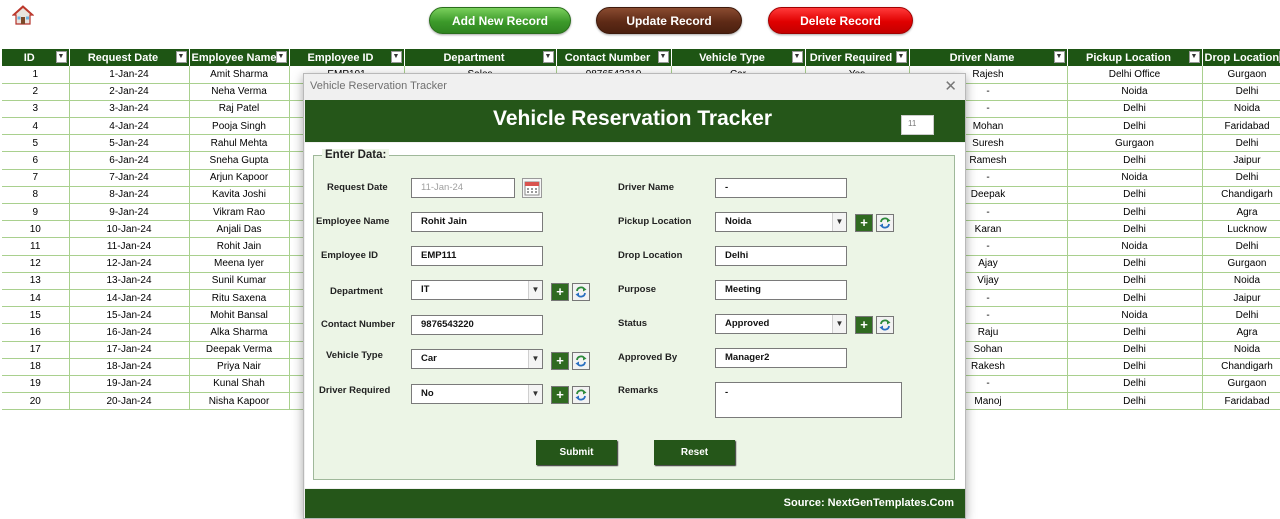 This screenshot has height=519, width=1280. What do you see at coordinates (1241, 229) in the screenshot?
I see `table-cell: Lucknow` at bounding box center [1241, 229].